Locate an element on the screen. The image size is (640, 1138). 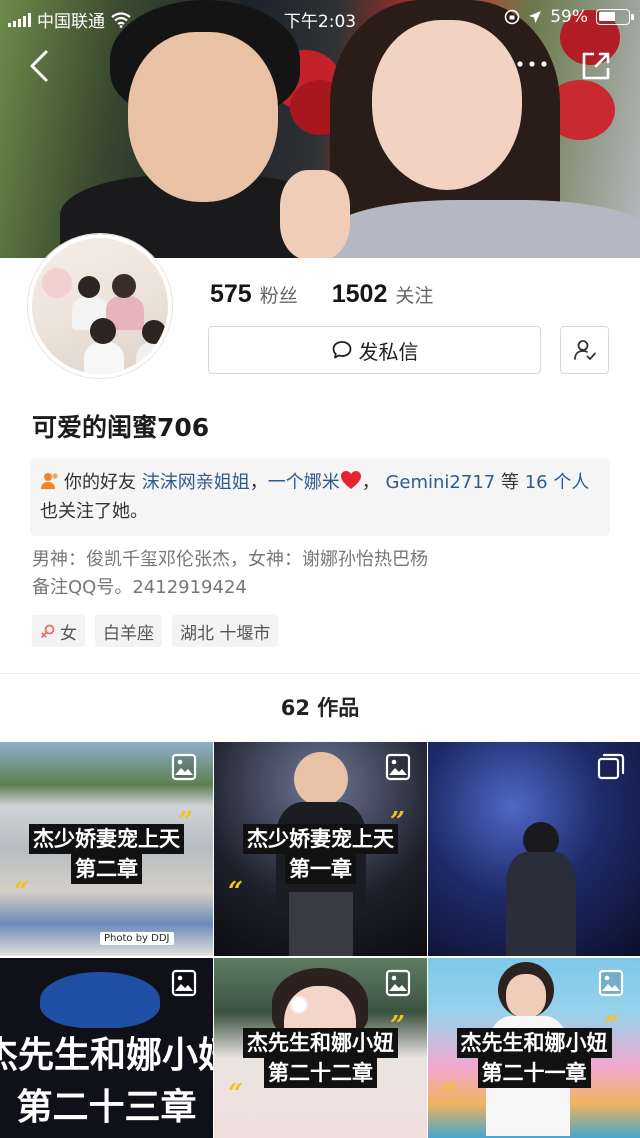
friends-icon is located at coordinates (49, 481).